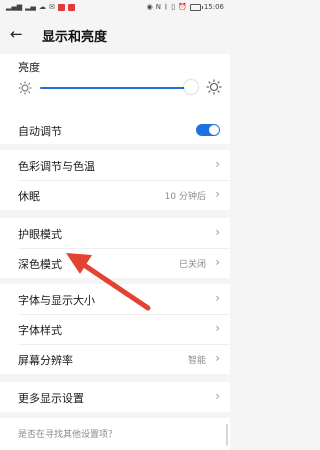 This screenshot has width=320, height=450. I want to click on status-left-icons: ▂▄▆ ▂▄ ☁ ✉, so click(40, 7).